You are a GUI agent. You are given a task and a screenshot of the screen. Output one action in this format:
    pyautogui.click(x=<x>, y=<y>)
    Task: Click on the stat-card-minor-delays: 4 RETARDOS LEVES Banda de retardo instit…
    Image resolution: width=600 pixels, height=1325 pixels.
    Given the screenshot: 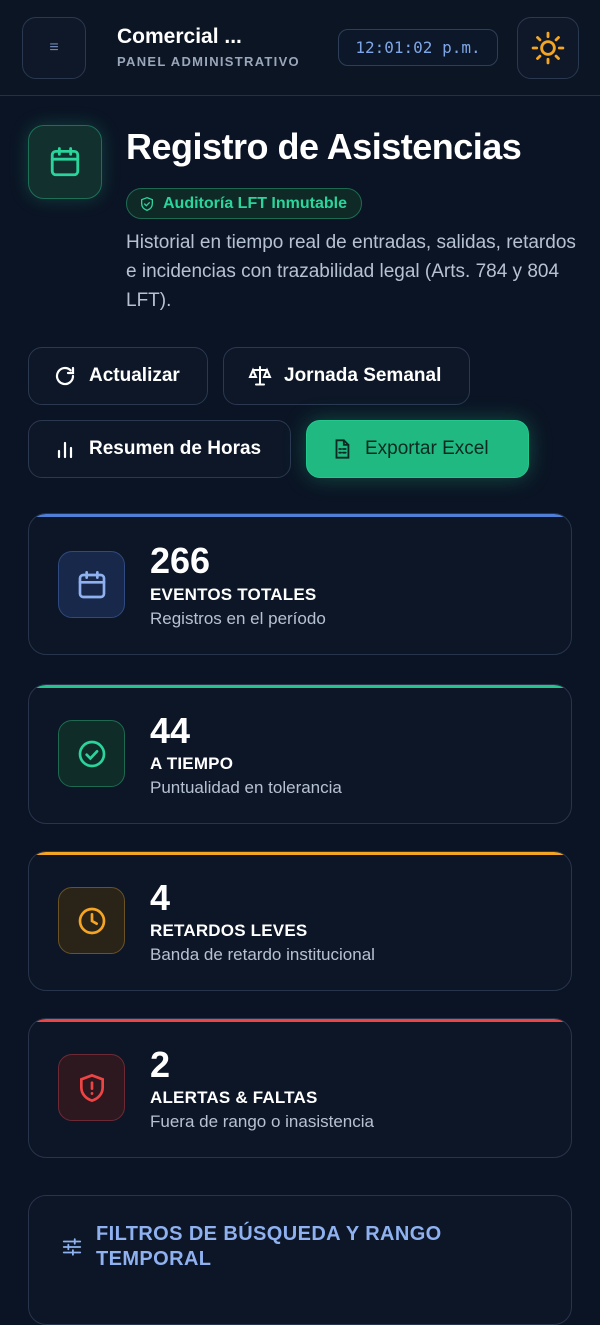 What is the action you would take?
    pyautogui.click(x=300, y=921)
    